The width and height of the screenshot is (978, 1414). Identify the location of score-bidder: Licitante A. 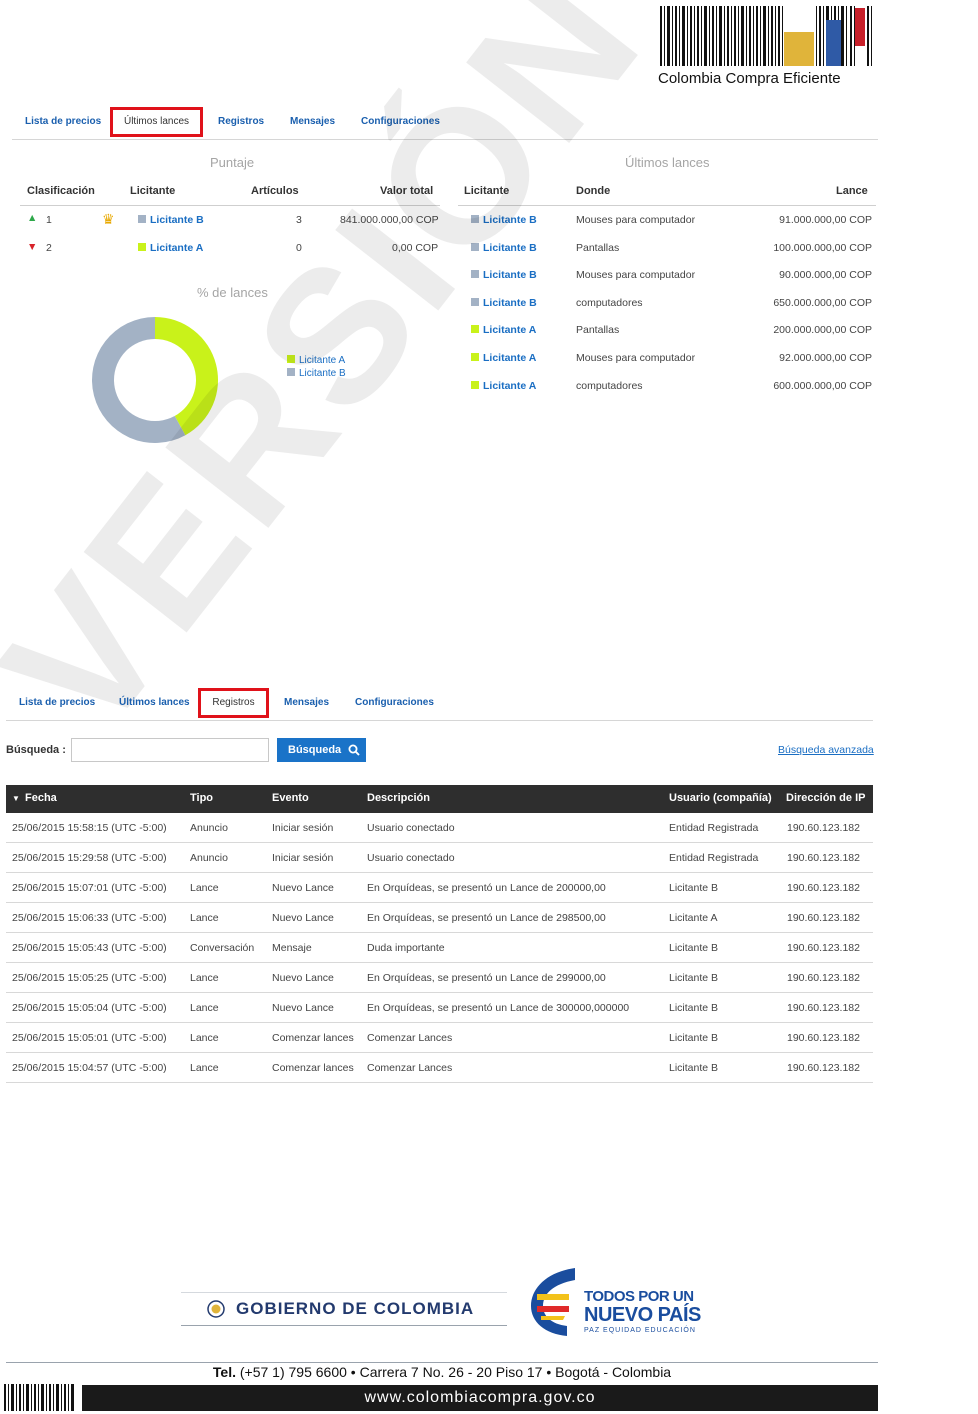
(170, 248).